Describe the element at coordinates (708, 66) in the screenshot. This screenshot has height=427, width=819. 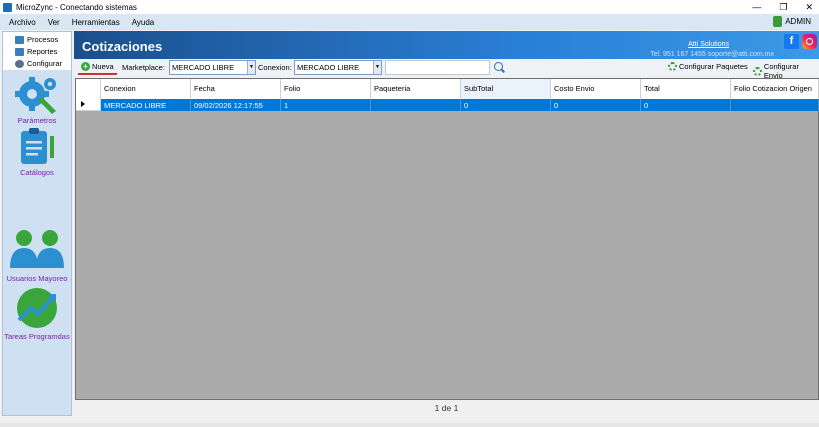
I see `config-paquetes-button: Configurar Paquetes` at that location.